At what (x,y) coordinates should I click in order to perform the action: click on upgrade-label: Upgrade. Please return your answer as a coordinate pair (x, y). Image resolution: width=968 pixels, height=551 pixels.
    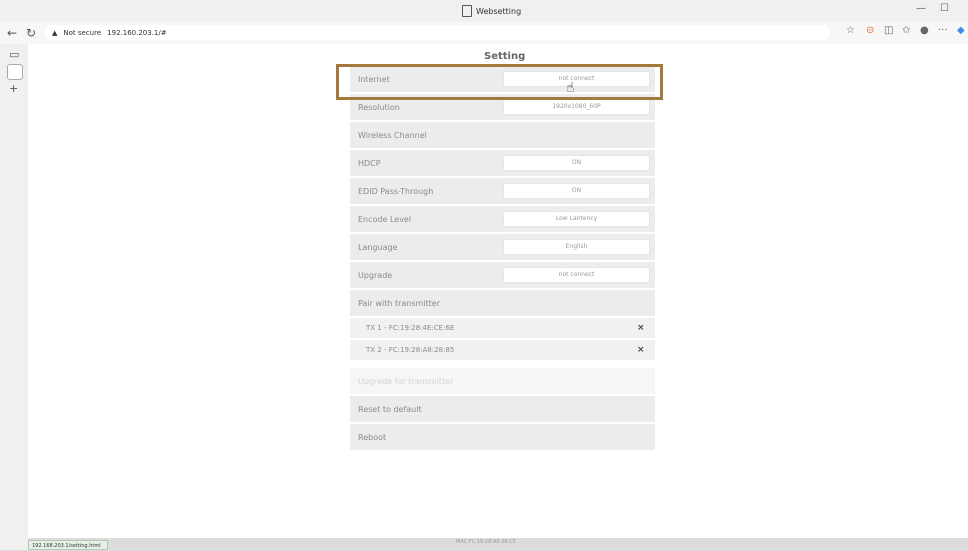
    Looking at the image, I should click on (375, 275).